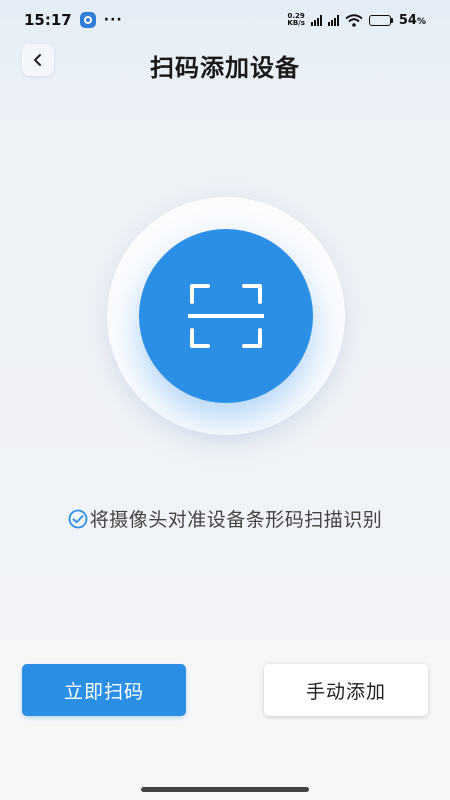  Describe the element at coordinates (73, 20) in the screenshot. I see `status-left: 15:17 ···` at that location.